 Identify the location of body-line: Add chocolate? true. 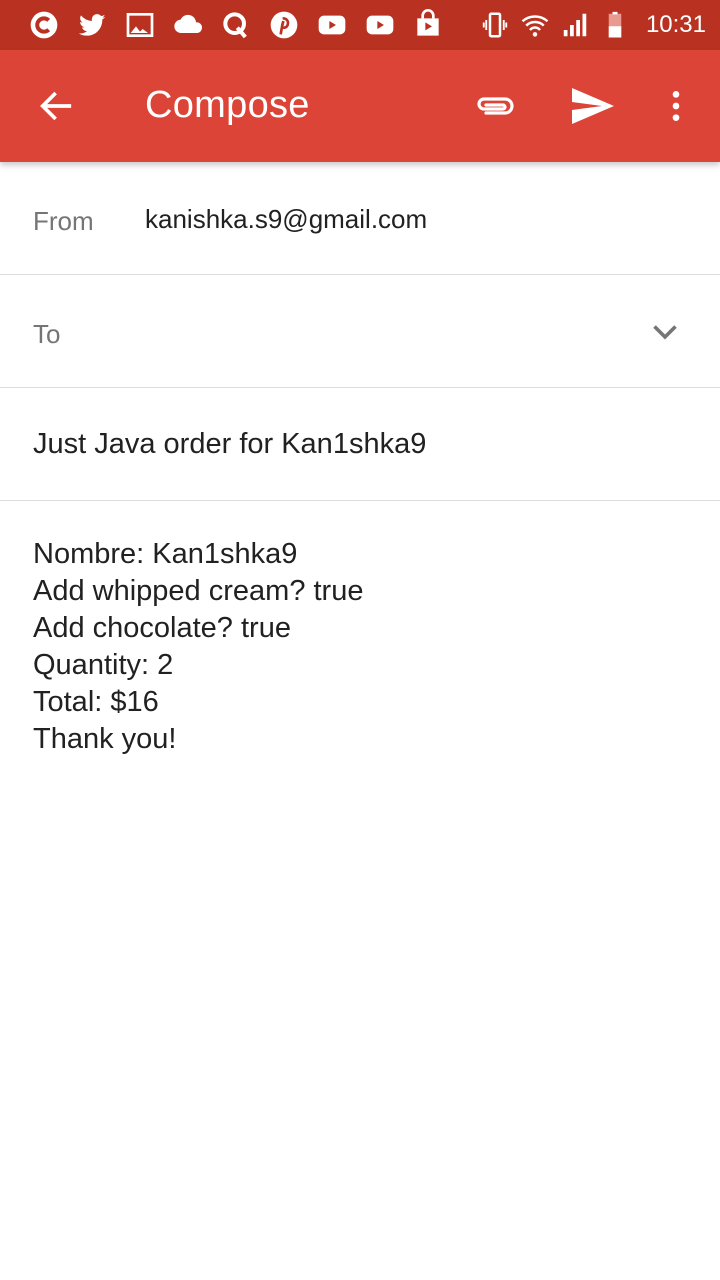
(162, 628).